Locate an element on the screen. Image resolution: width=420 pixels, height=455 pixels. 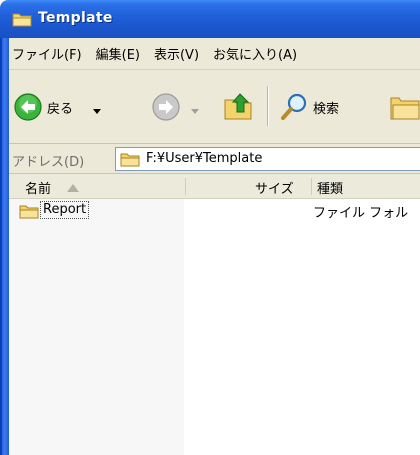
back-arrow-icon is located at coordinates (28, 109).